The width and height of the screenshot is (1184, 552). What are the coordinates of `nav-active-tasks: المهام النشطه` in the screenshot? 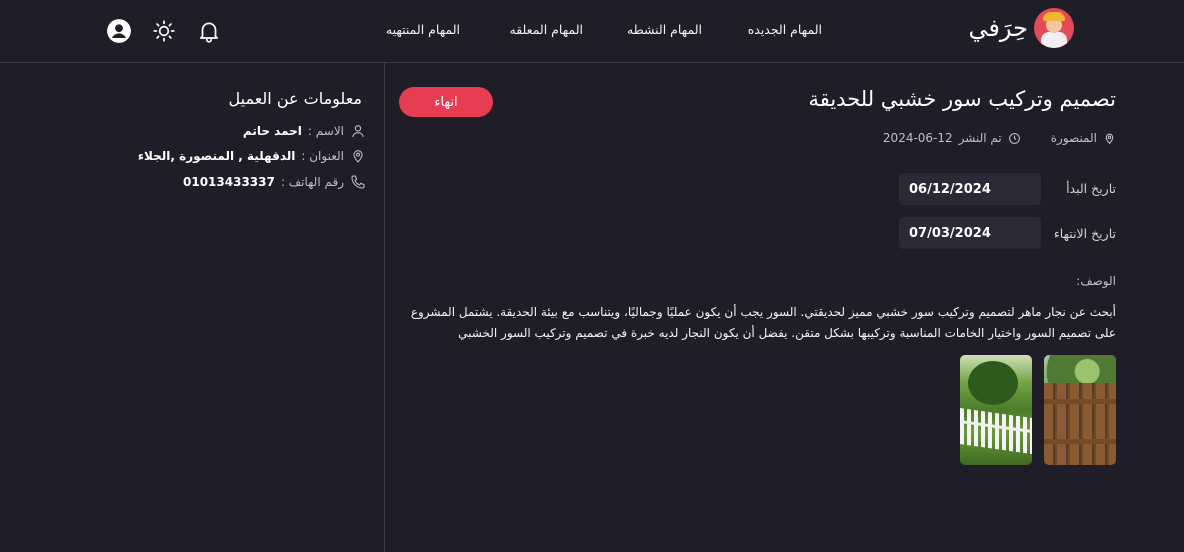 It's located at (664, 29).